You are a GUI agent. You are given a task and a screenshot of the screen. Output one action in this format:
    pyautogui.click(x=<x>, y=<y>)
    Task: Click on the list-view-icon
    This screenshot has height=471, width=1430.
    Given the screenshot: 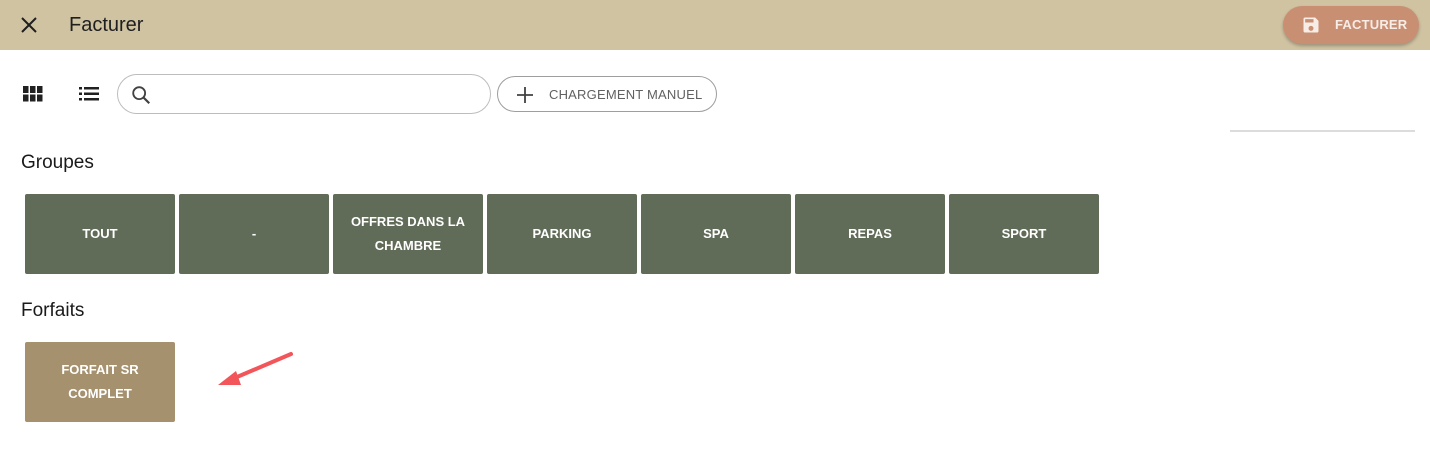 What is the action you would take?
    pyautogui.click(x=89, y=94)
    